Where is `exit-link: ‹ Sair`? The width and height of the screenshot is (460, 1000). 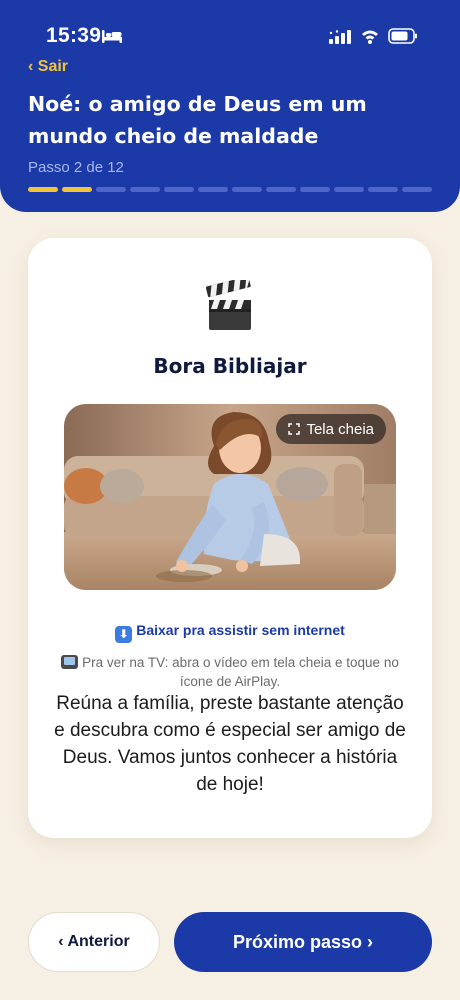
exit-link: ‹ Sair is located at coordinates (48, 67).